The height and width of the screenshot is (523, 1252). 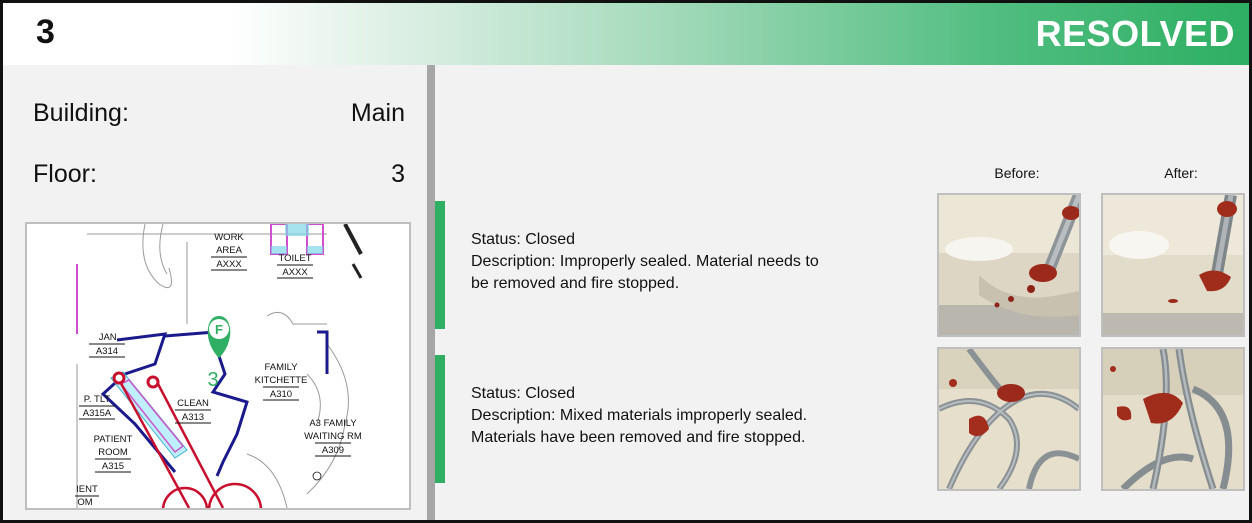 What do you see at coordinates (281, 394) in the screenshot?
I see `room-family-code: A310` at bounding box center [281, 394].